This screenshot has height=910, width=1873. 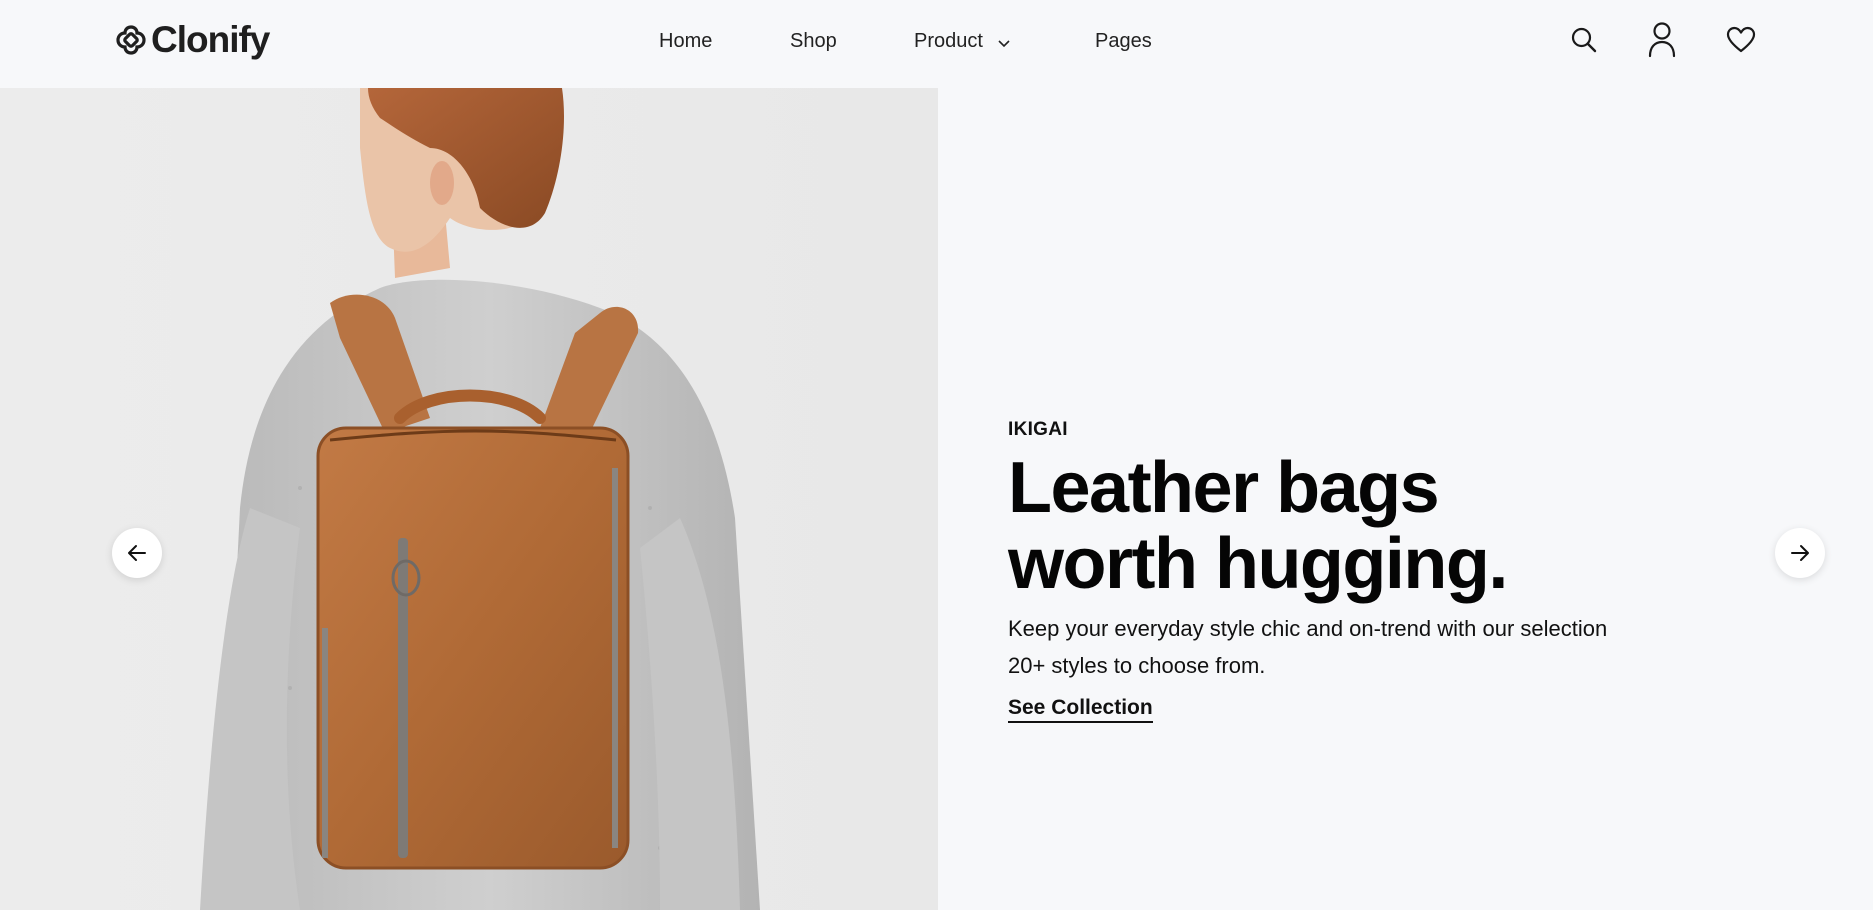 I want to click on arrow-right-icon, so click(x=1800, y=553).